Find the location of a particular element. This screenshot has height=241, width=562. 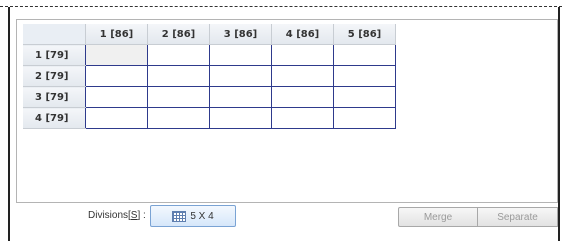

column-header: 4 [86] is located at coordinates (302, 34).